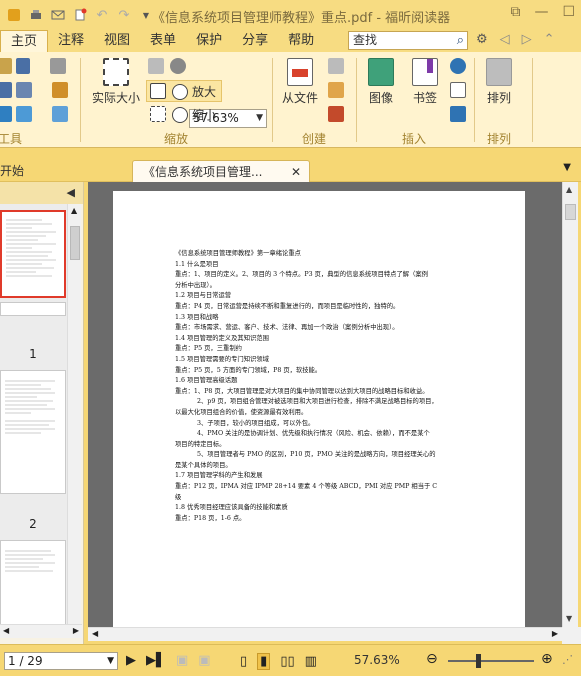 Image resolution: width=581 pixels, height=676 pixels. Describe the element at coordinates (301, 41) in the screenshot. I see `tab-help: 帮助` at that location.